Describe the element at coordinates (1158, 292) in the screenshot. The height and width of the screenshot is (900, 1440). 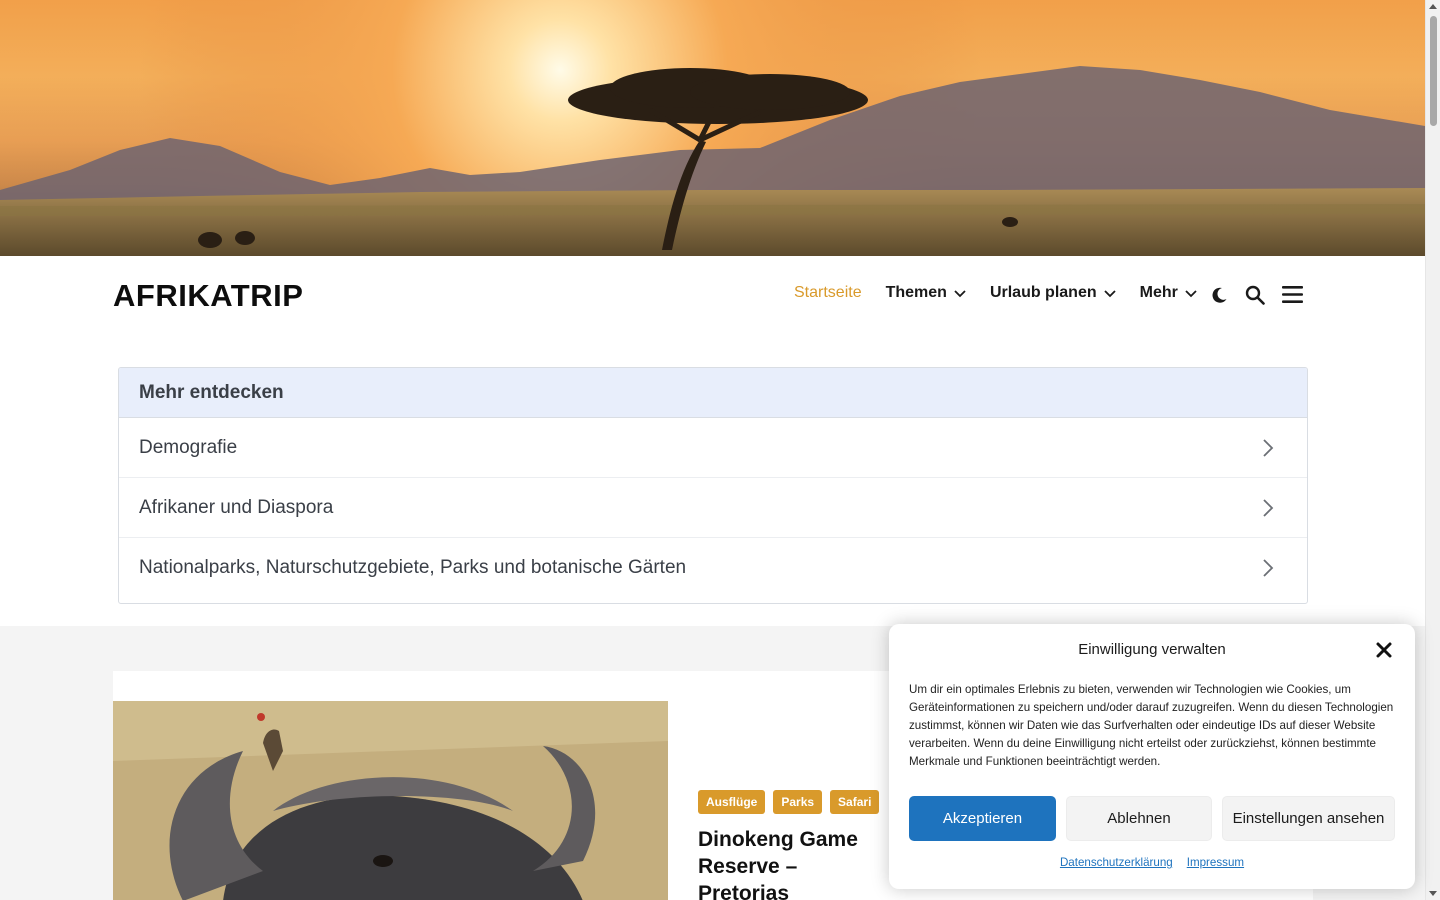
I see `nav-item-label: Mehr` at that location.